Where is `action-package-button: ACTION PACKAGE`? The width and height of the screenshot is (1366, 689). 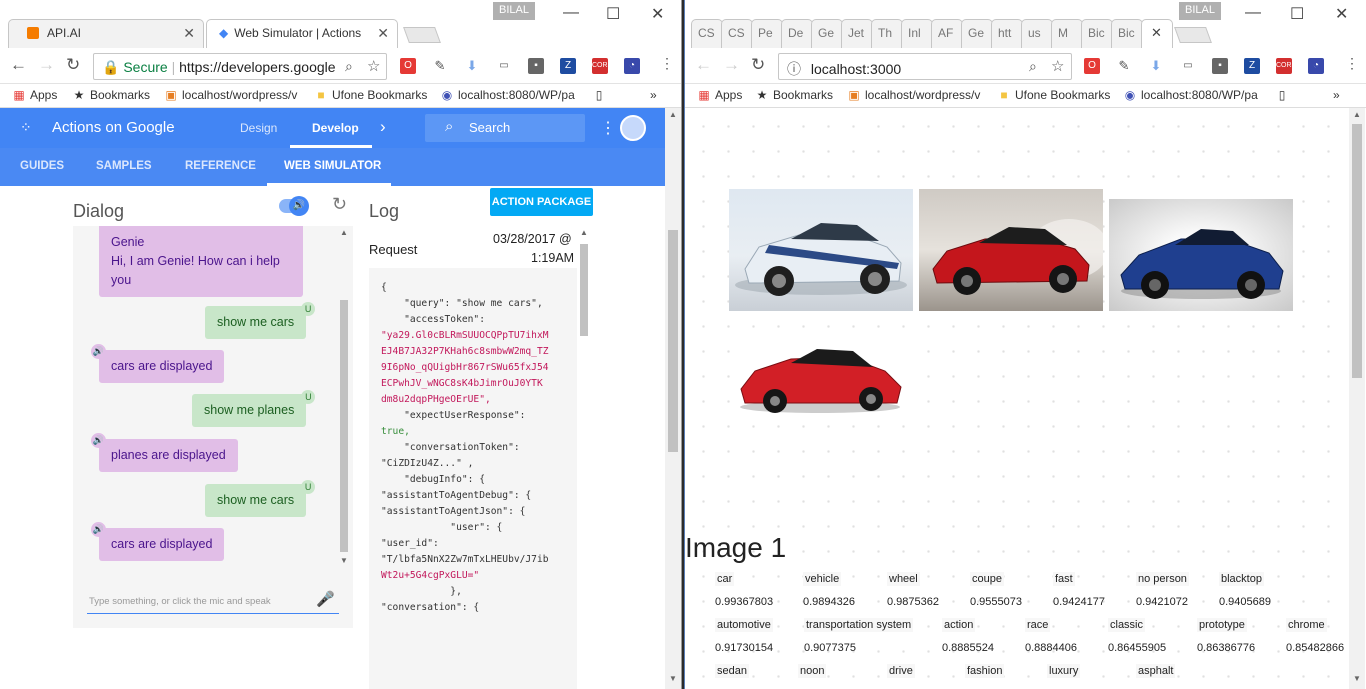
action-package-button: ACTION PACKAGE is located at coordinates (541, 202).